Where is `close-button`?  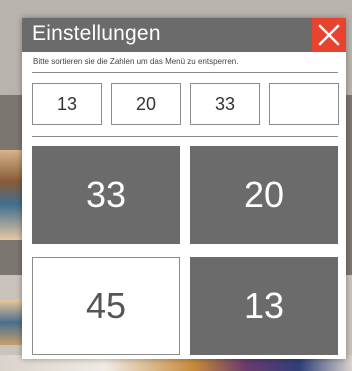 close-button is located at coordinates (329, 35).